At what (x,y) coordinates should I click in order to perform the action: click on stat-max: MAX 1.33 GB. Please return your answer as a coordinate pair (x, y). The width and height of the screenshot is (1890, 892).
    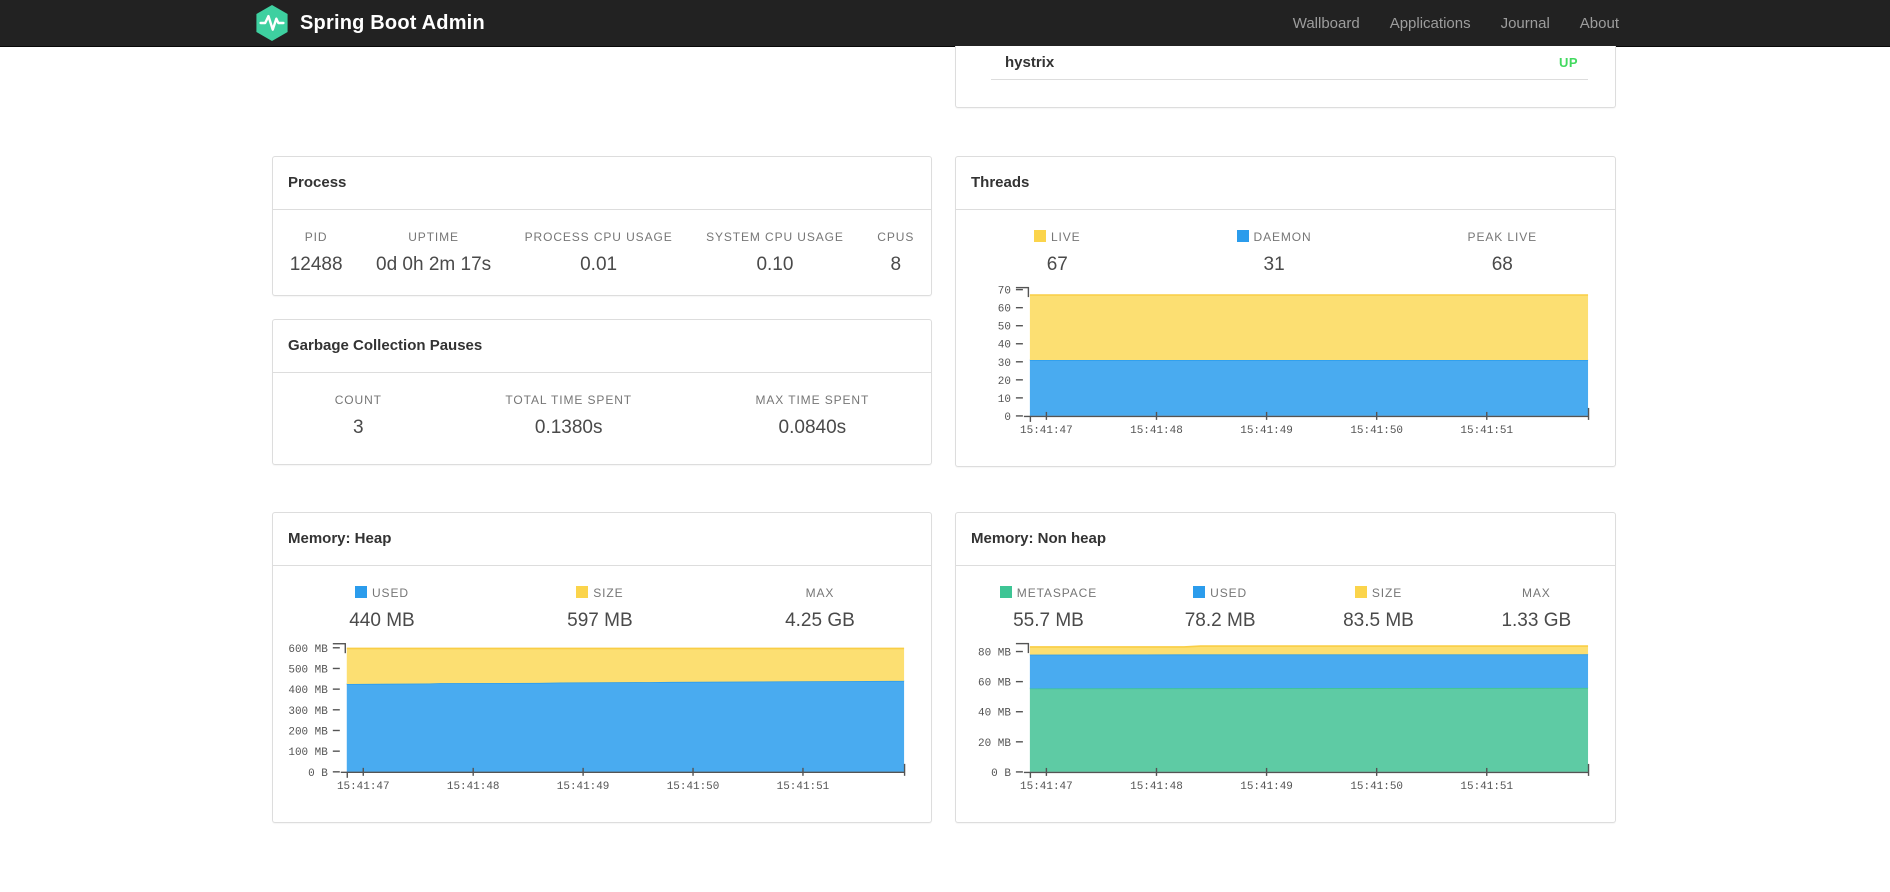
    Looking at the image, I should click on (1536, 608).